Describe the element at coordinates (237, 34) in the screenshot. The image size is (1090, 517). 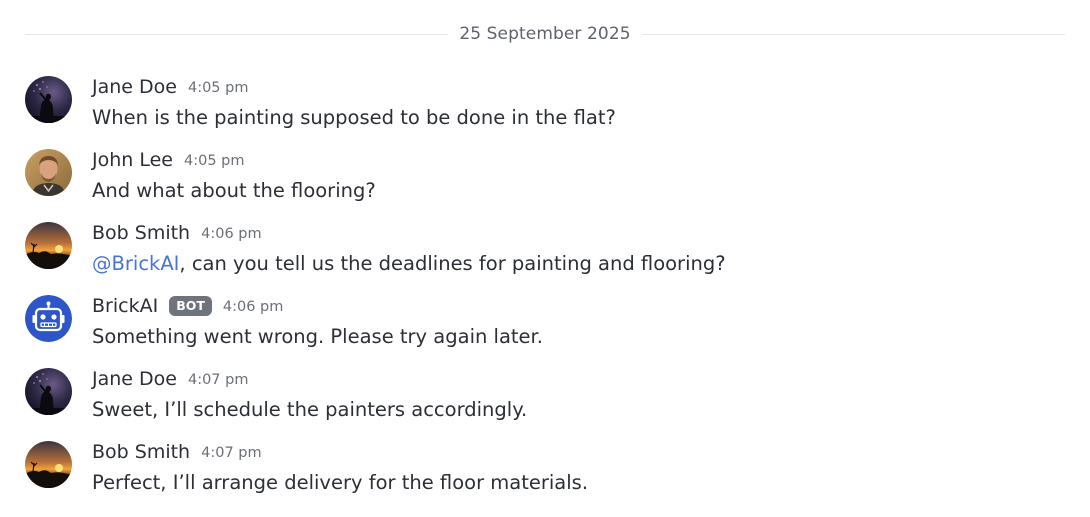
I see `divider-line-left` at that location.